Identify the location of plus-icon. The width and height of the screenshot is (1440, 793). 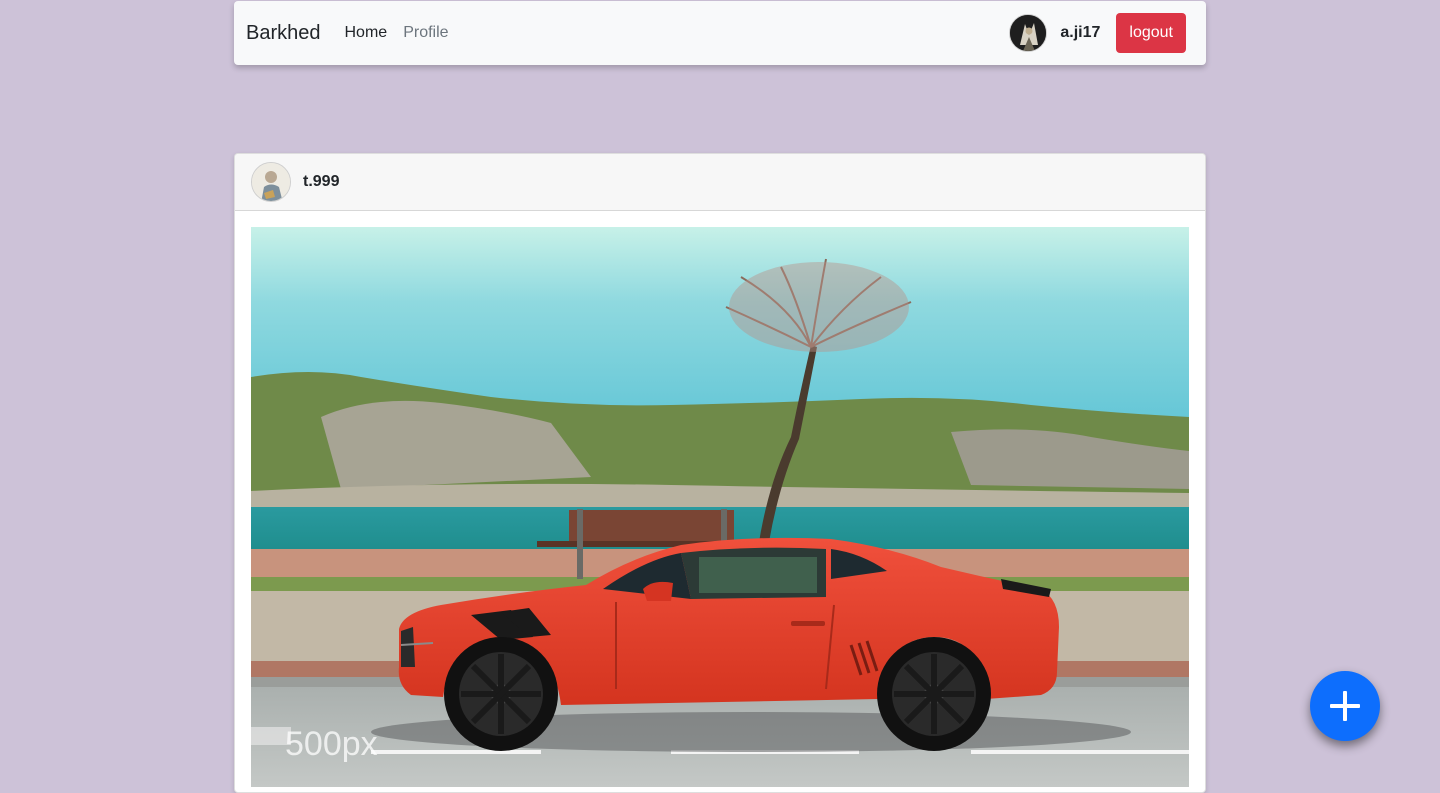
(1345, 706).